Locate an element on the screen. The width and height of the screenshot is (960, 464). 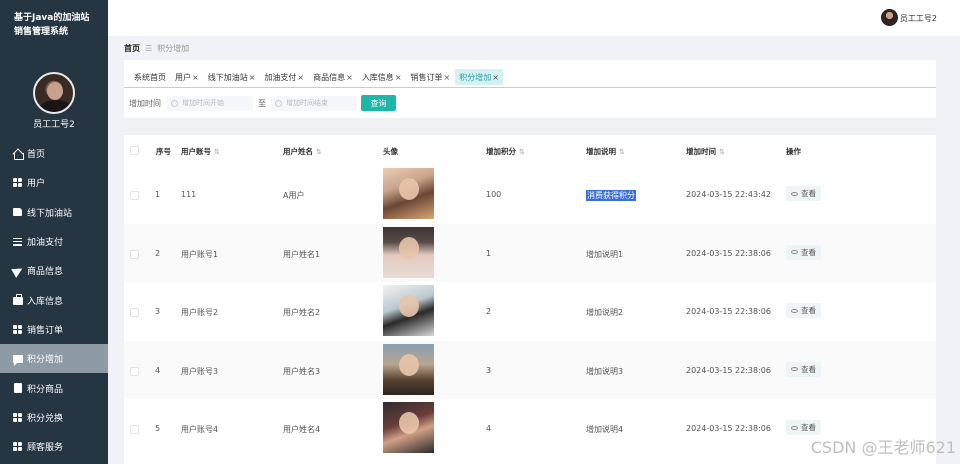
tab-5: 入库信息 × is located at coordinates (382, 77).